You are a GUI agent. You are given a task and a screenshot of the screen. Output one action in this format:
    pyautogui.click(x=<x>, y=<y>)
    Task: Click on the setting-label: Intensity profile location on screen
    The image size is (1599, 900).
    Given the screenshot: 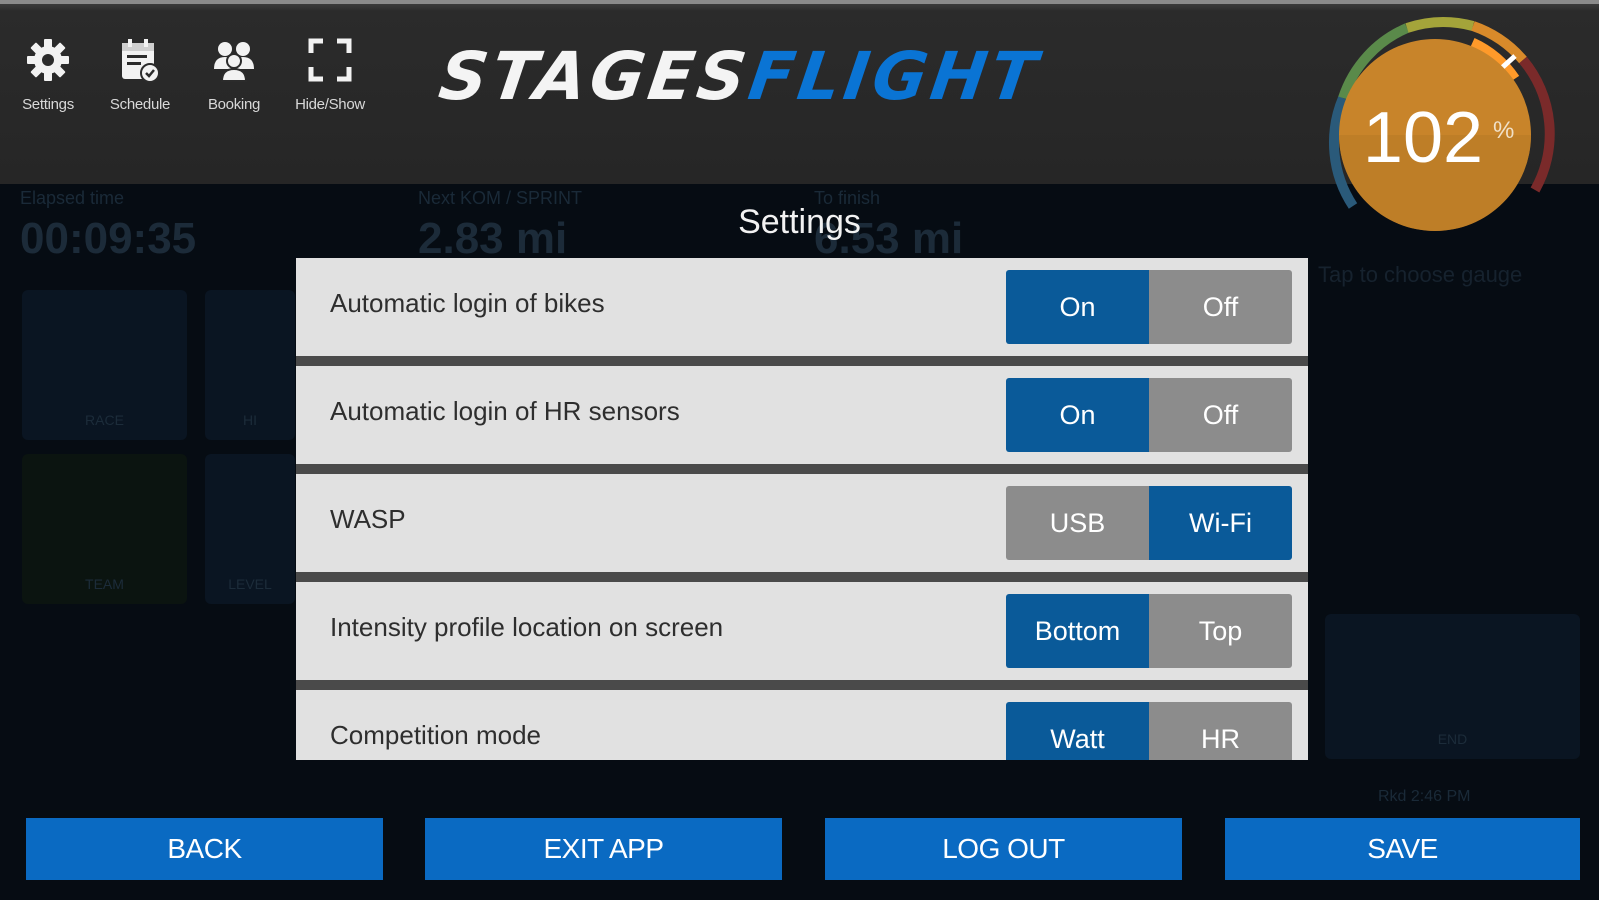 What is the action you would take?
    pyautogui.click(x=527, y=627)
    